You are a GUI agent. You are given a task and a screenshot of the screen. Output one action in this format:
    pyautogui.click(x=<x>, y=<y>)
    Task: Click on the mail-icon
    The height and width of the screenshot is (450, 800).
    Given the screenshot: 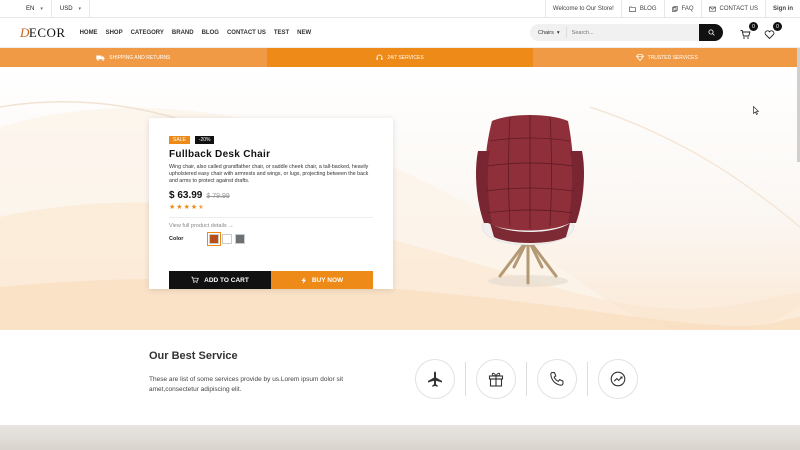 What is the action you would take?
    pyautogui.click(x=712, y=9)
    